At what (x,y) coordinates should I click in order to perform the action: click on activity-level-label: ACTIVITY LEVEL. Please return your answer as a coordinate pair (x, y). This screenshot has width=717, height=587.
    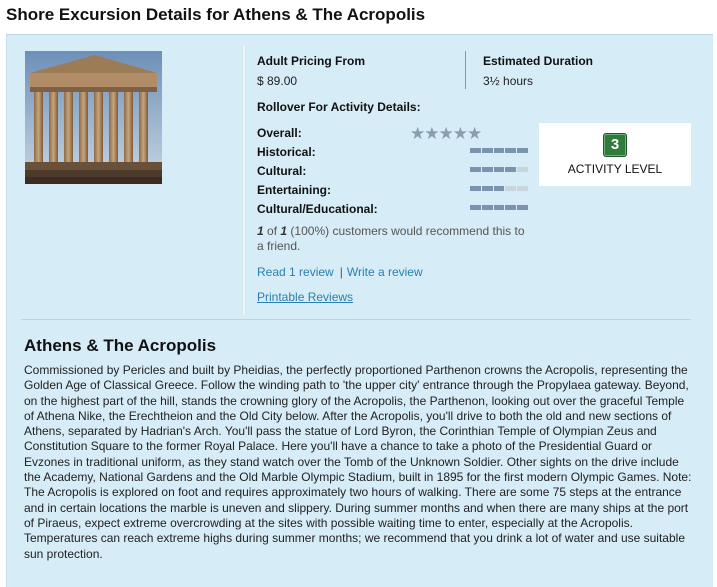
    Looking at the image, I should click on (615, 169).